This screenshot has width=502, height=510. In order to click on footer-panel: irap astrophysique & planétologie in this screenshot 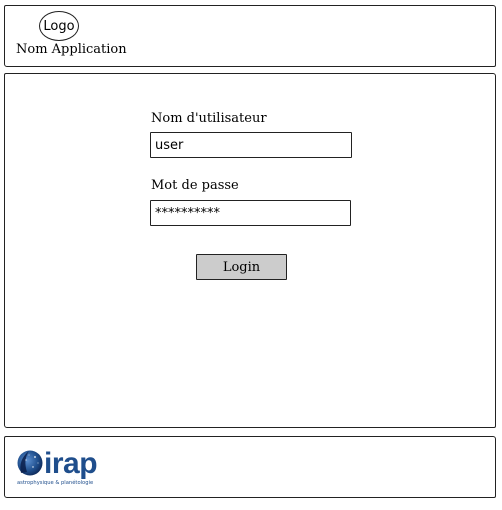, I will do `click(250, 467)`.